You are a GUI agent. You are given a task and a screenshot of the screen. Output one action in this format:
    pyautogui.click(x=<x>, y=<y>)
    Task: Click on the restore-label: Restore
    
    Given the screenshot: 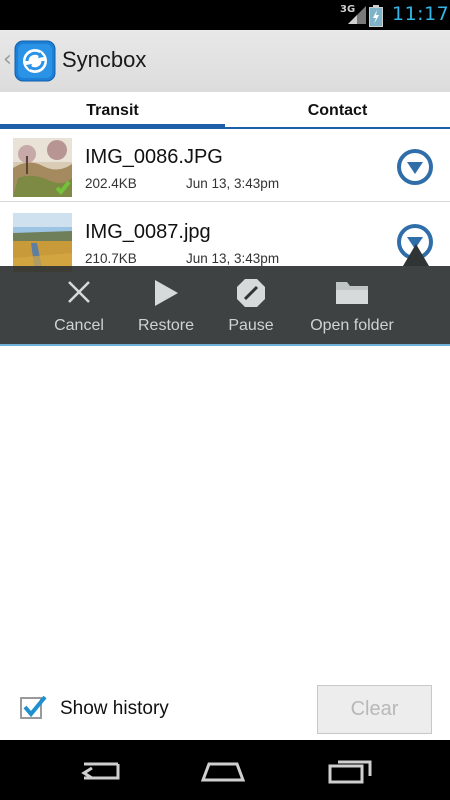 What is the action you would take?
    pyautogui.click(x=166, y=325)
    